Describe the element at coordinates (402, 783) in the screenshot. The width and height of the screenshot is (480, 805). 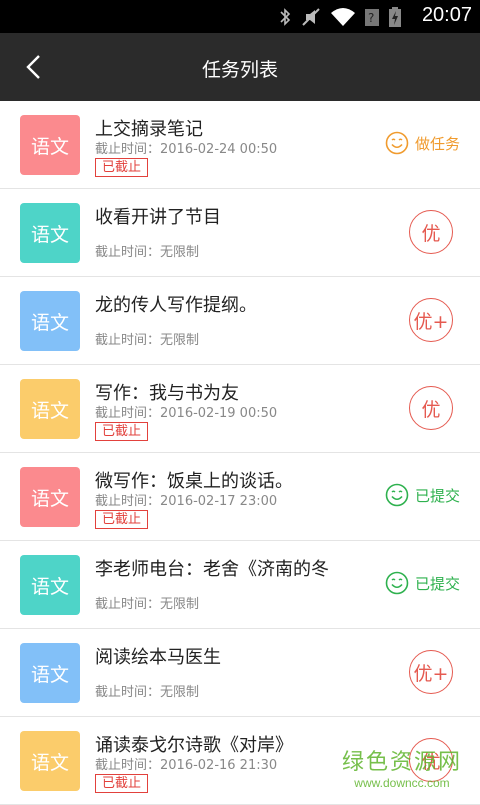
I see `watermark-url: www.downcc.com` at that location.